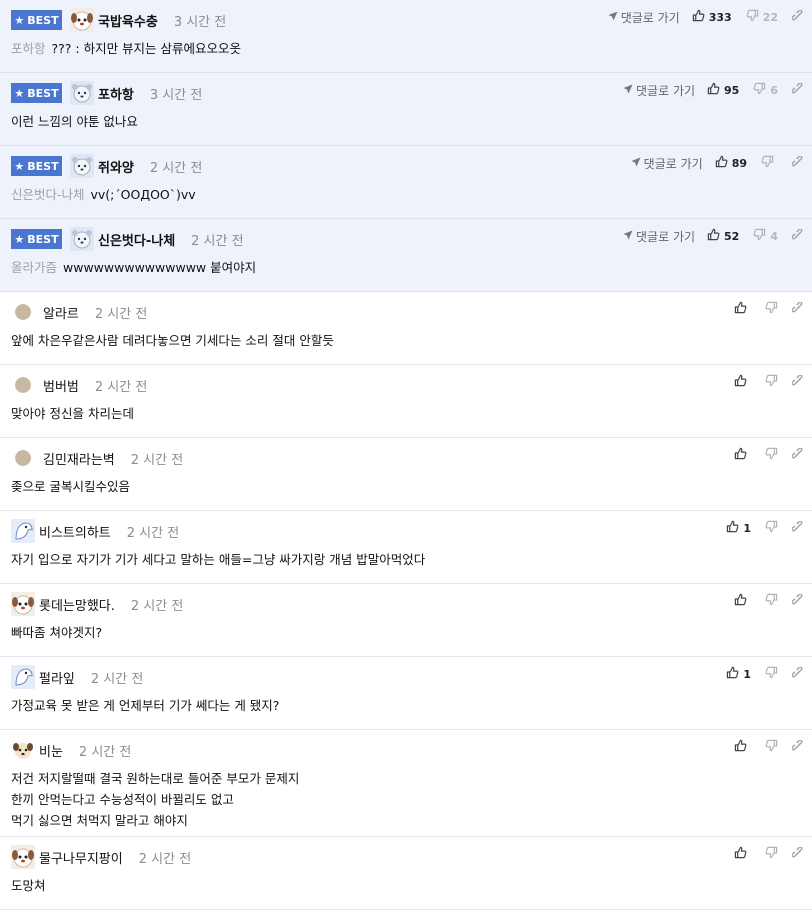 The image size is (812, 916). I want to click on nickname: 알라르, so click(61, 312).